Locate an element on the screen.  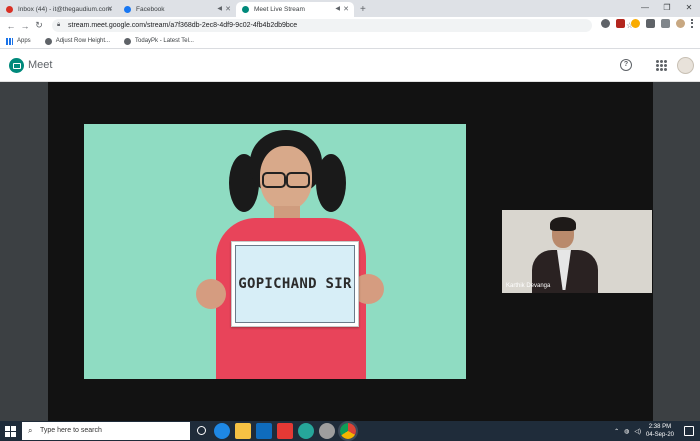
search-icon: ⌕ is located at coordinates (30, 430).